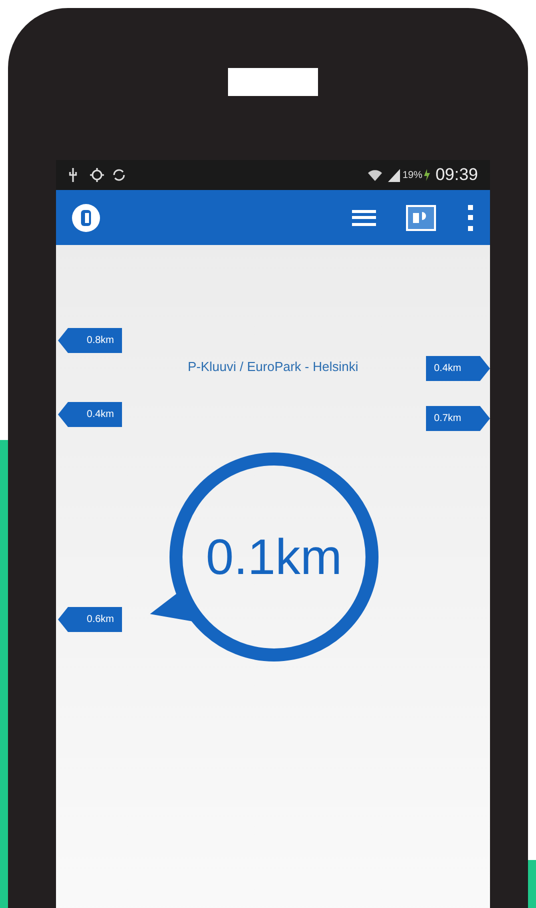 Image resolution: width=536 pixels, height=908 pixels. I want to click on app-logo-button, so click(86, 218).